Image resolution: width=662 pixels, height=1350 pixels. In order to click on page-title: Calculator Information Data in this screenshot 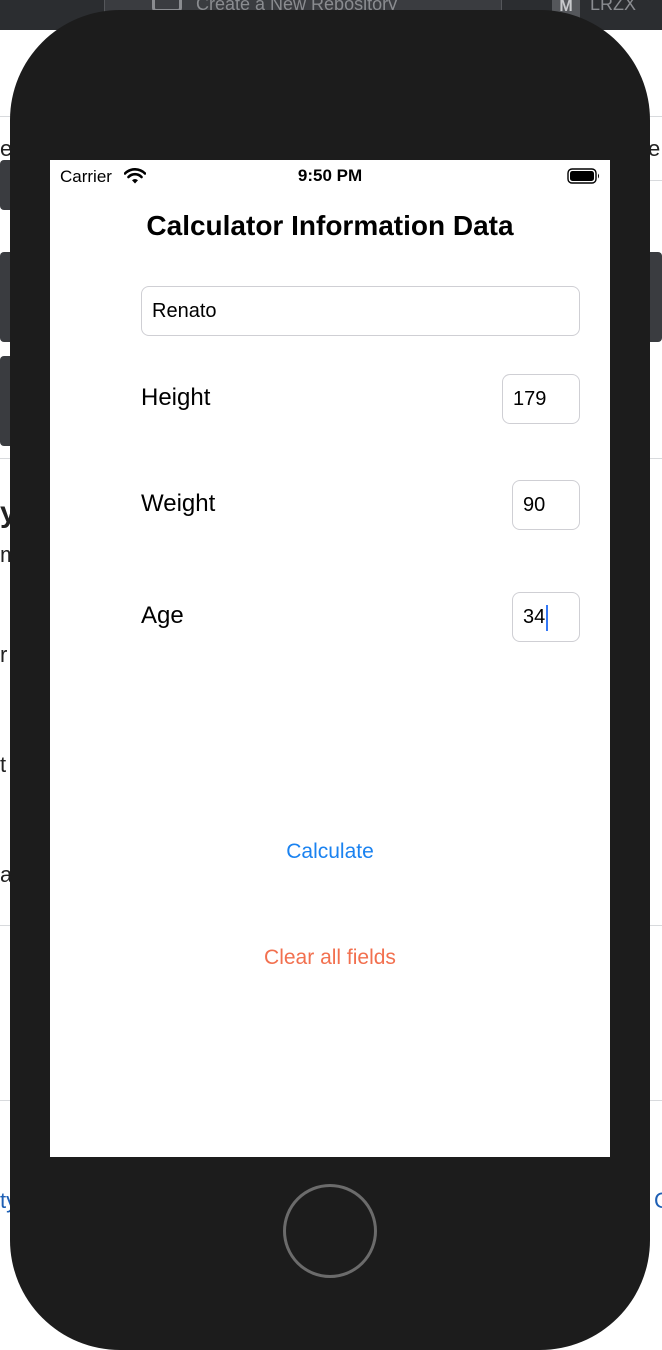, I will do `click(330, 225)`.